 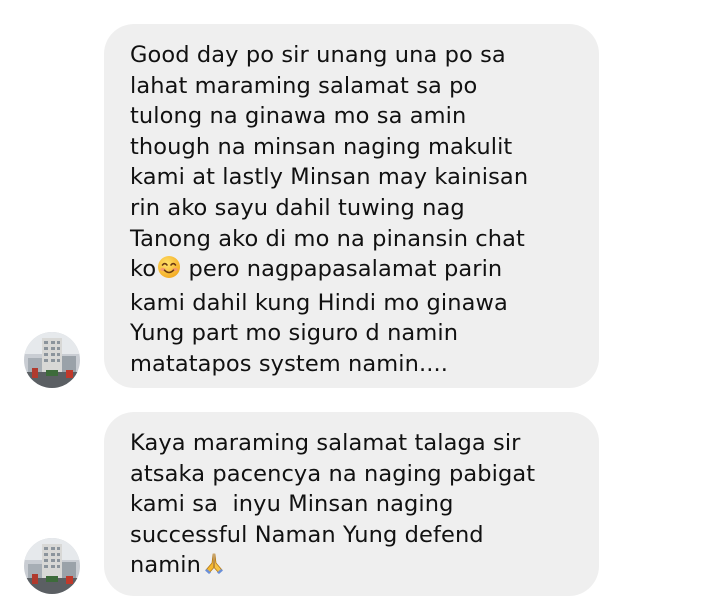 What do you see at coordinates (342, 269) in the screenshot?
I see `message-text: pero nagpapasalamat parin` at bounding box center [342, 269].